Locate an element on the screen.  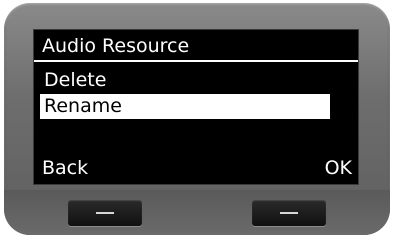
right-softkey-button is located at coordinates (289, 213).